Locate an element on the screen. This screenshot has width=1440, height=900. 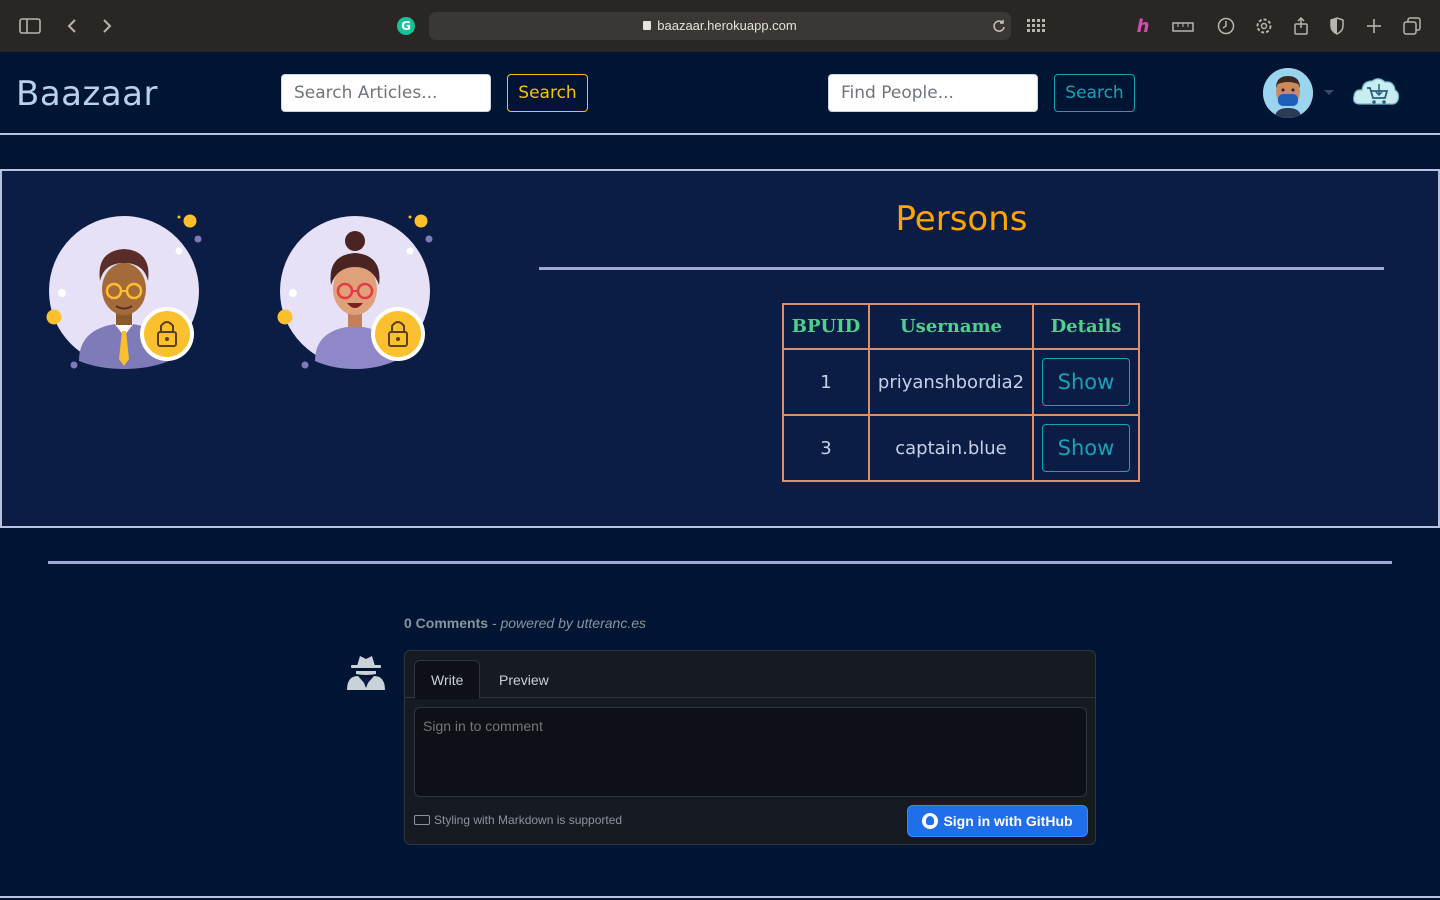
people-search-button: Search is located at coordinates (1094, 93).